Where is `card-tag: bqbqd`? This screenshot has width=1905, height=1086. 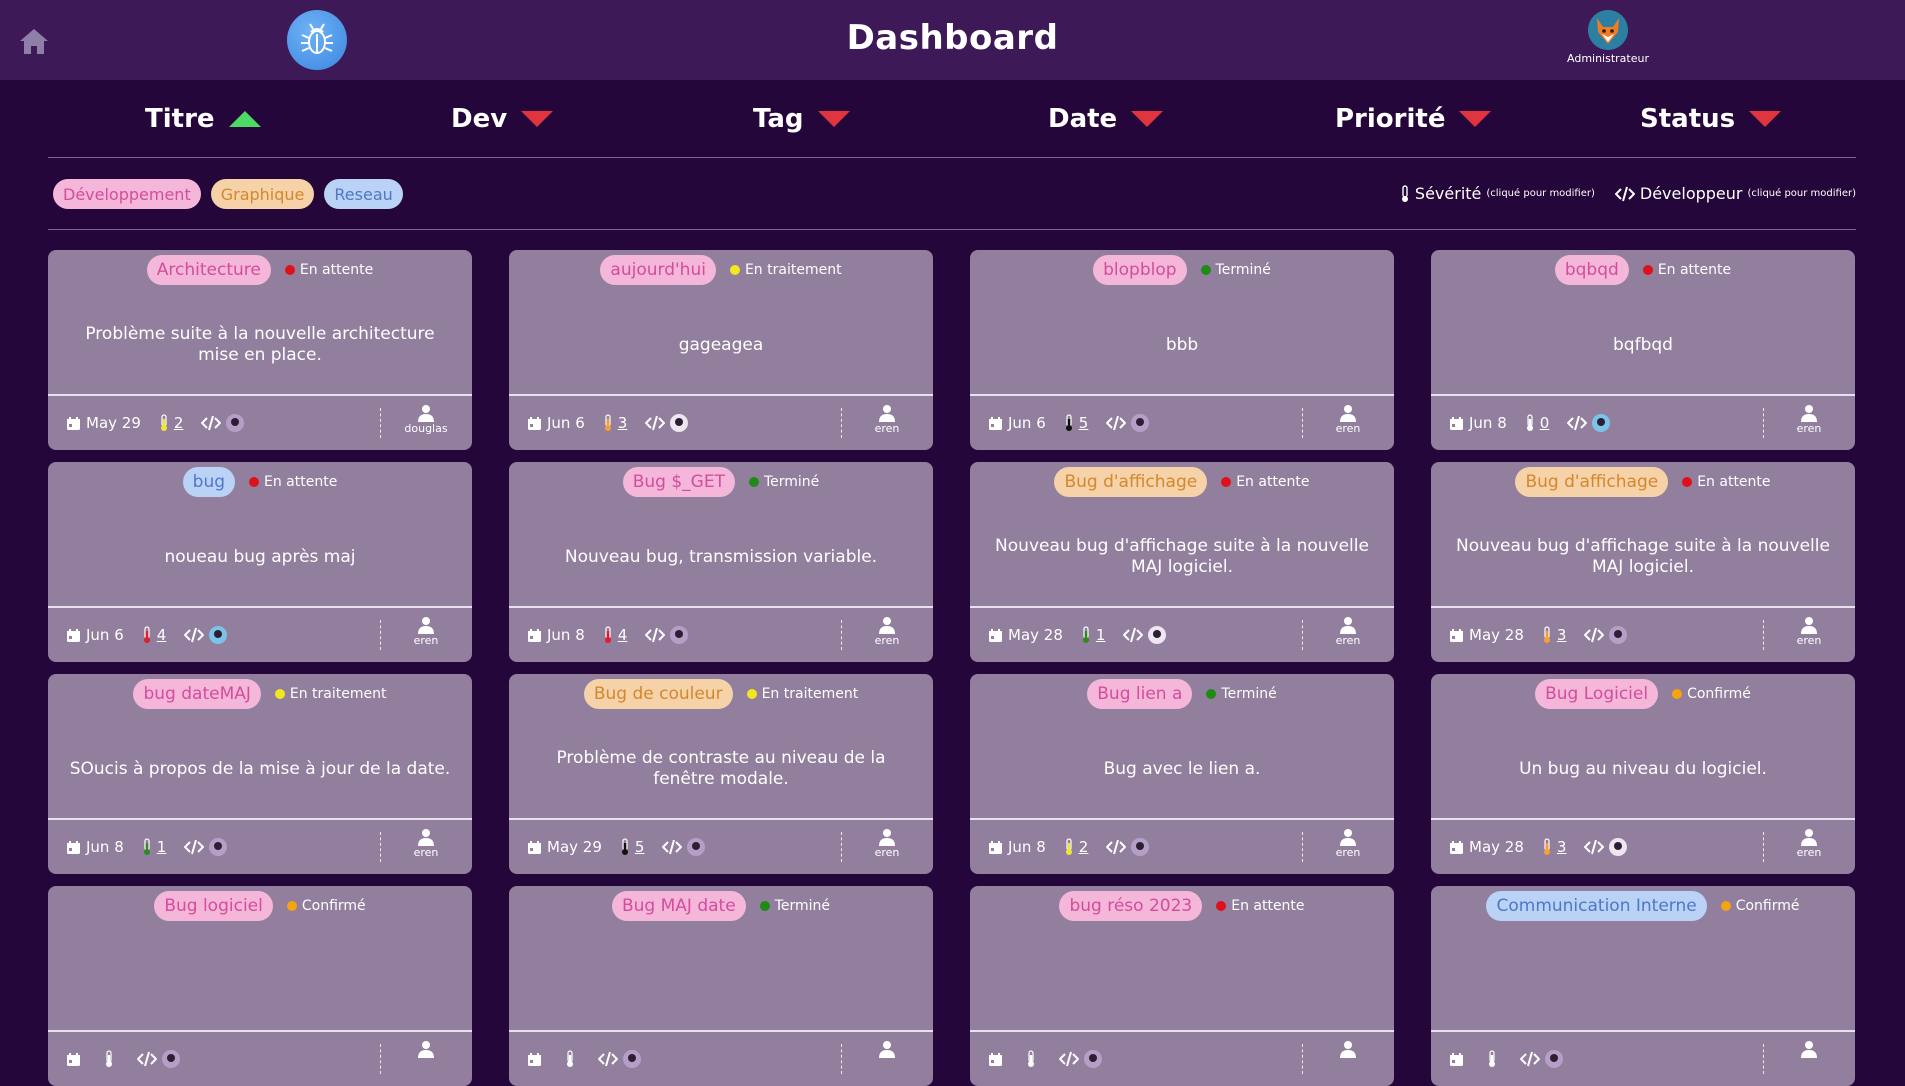 card-tag: bqbqd is located at coordinates (1591, 270).